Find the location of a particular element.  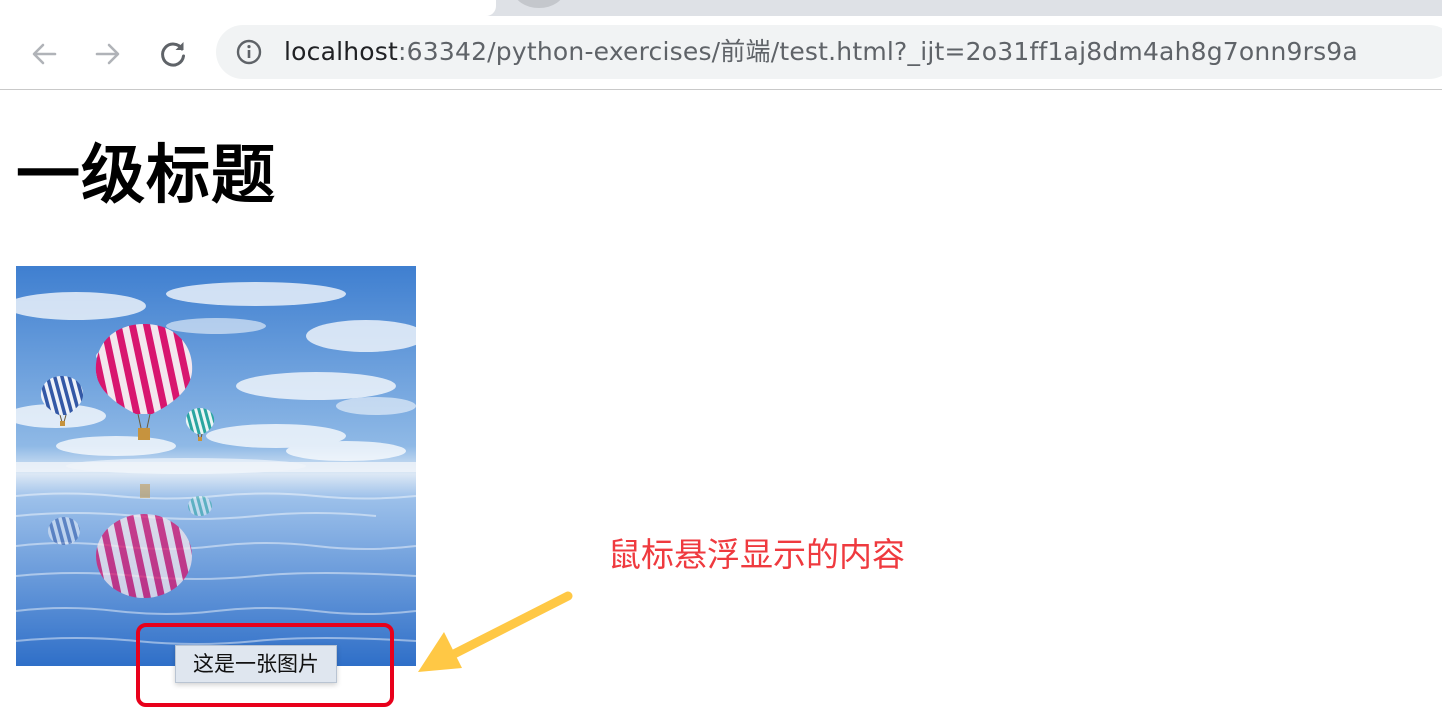

arrow-left-icon is located at coordinates (44, 54).